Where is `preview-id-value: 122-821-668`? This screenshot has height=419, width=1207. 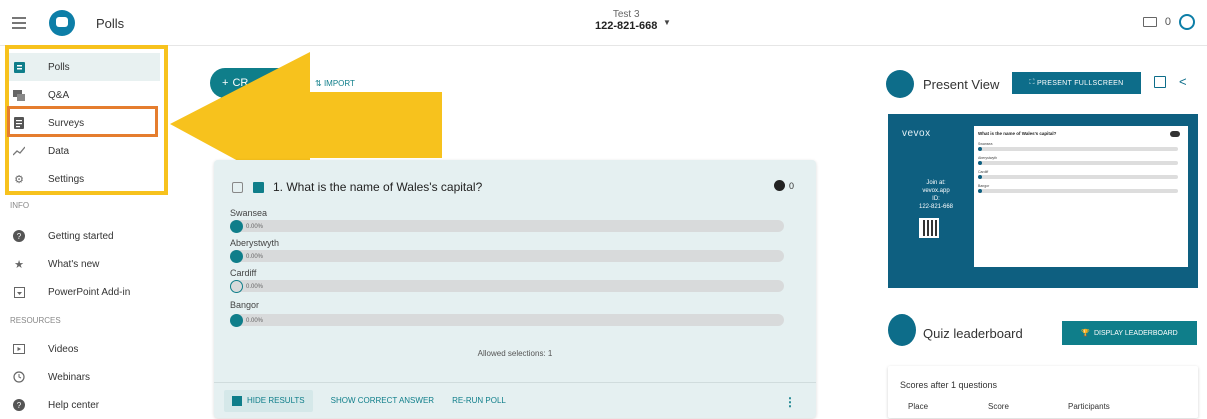
preview-id-value: 122-821-668 is located at coordinates (936, 207).